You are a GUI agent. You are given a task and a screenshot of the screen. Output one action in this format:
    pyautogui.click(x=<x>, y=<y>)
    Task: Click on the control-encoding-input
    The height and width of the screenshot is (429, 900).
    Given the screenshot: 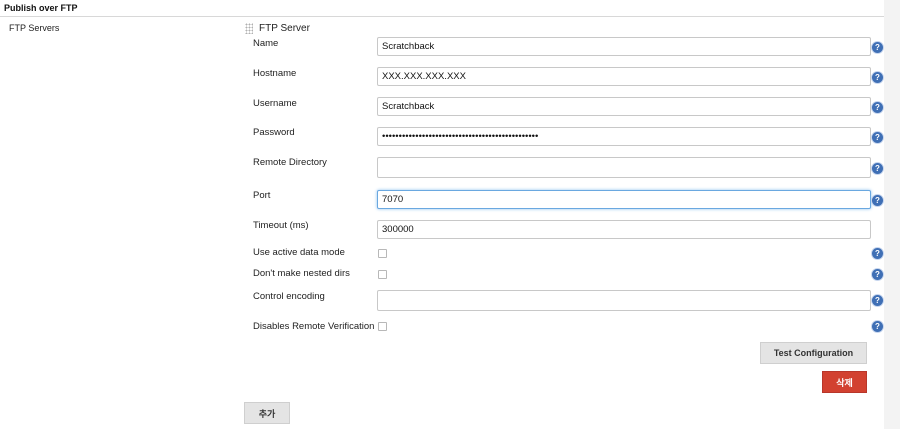 What is the action you would take?
    pyautogui.click(x=624, y=300)
    